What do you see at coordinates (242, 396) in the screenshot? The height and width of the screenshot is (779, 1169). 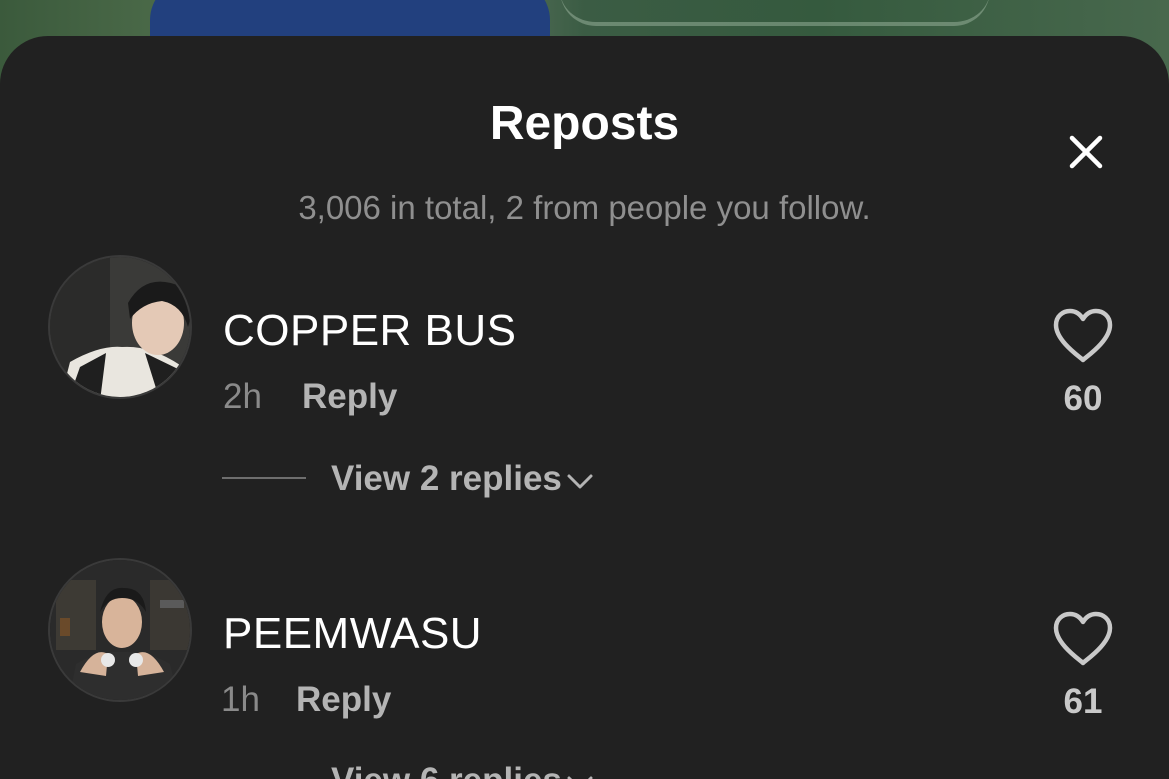 I see `timestamp: 2h` at bounding box center [242, 396].